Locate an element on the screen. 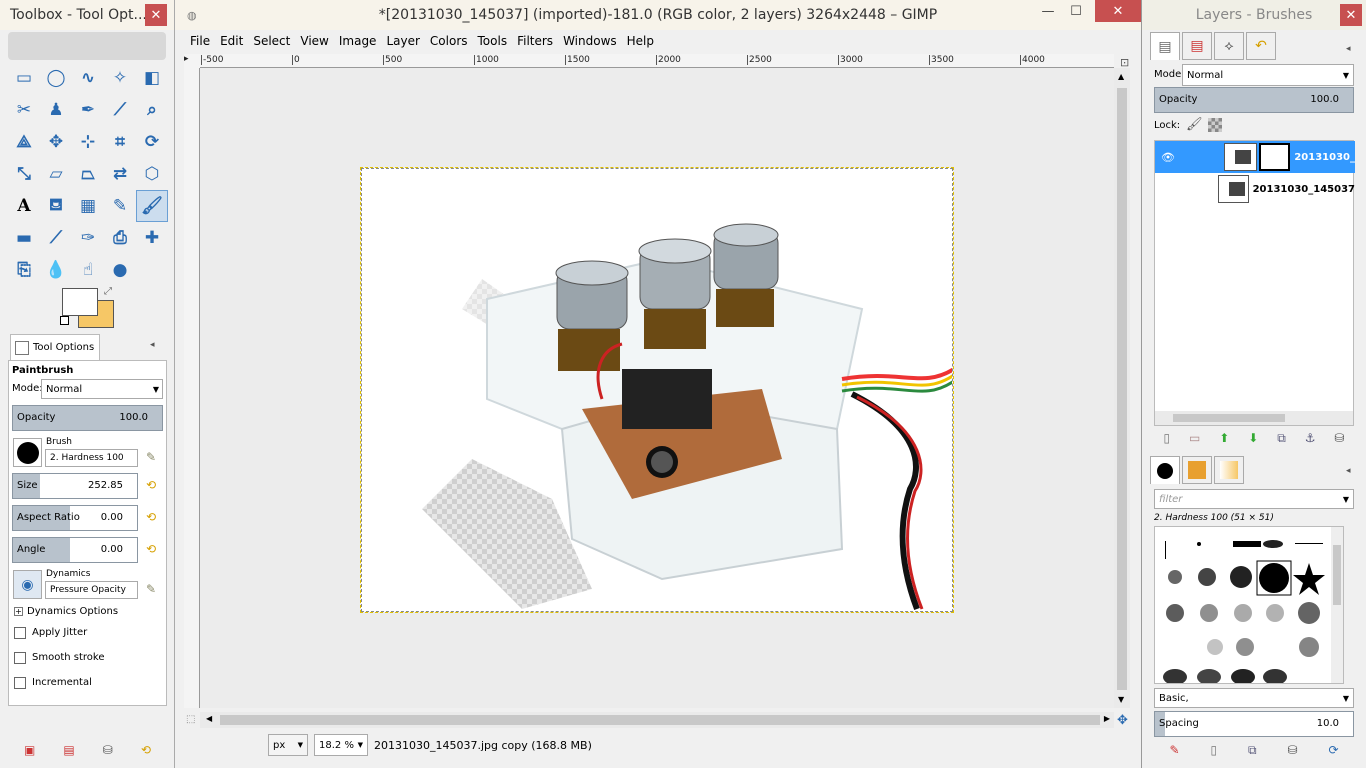 This screenshot has width=1366, height=768. raise-layer-icon: ⬆ is located at coordinates (1224, 438).